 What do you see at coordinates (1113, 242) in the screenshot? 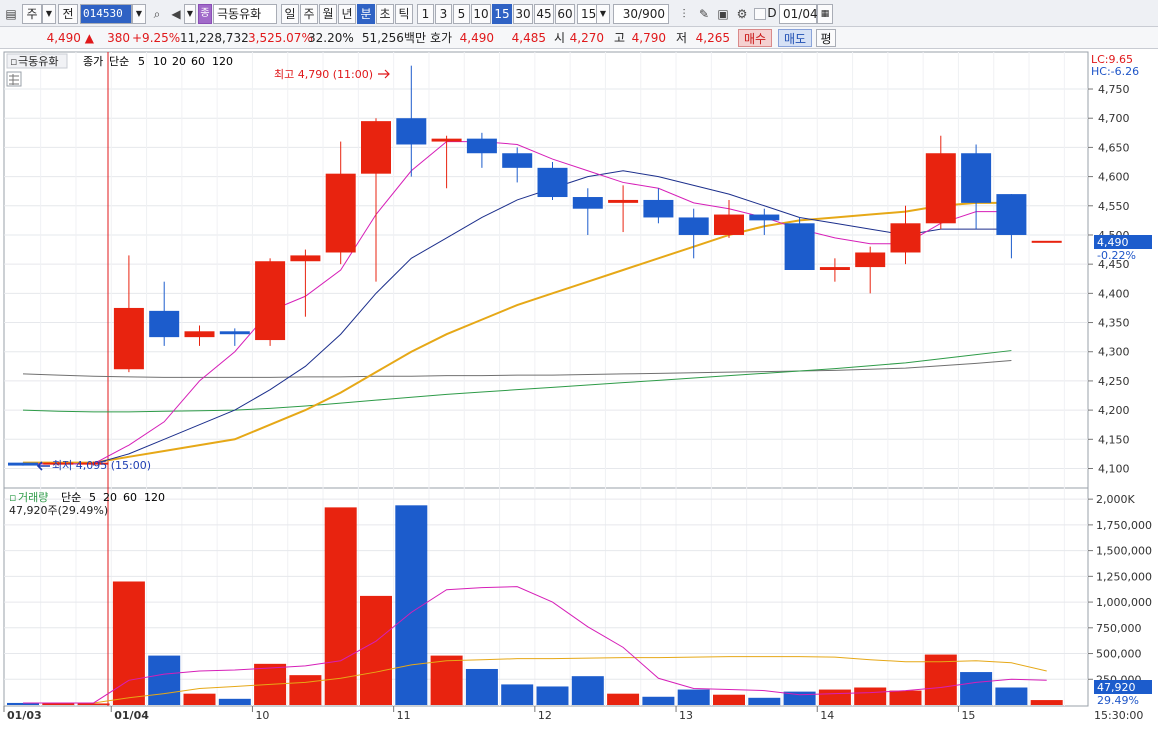
I see `last-price-value: 4,490` at bounding box center [1113, 242].